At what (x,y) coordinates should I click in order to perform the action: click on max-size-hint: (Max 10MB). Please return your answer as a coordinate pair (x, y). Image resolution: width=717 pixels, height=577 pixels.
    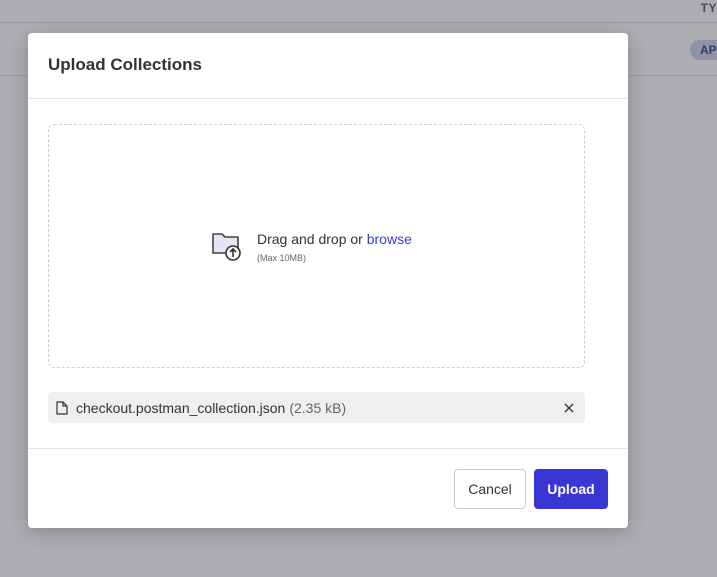
    Looking at the image, I should click on (282, 258).